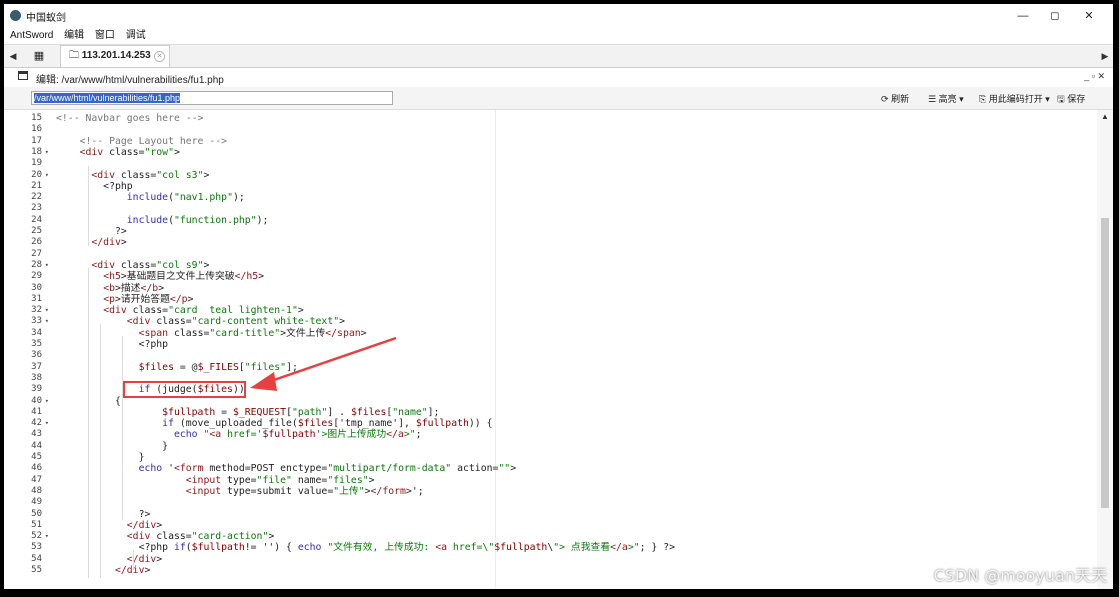  I want to click on line-number-text: 48, so click(36, 490).